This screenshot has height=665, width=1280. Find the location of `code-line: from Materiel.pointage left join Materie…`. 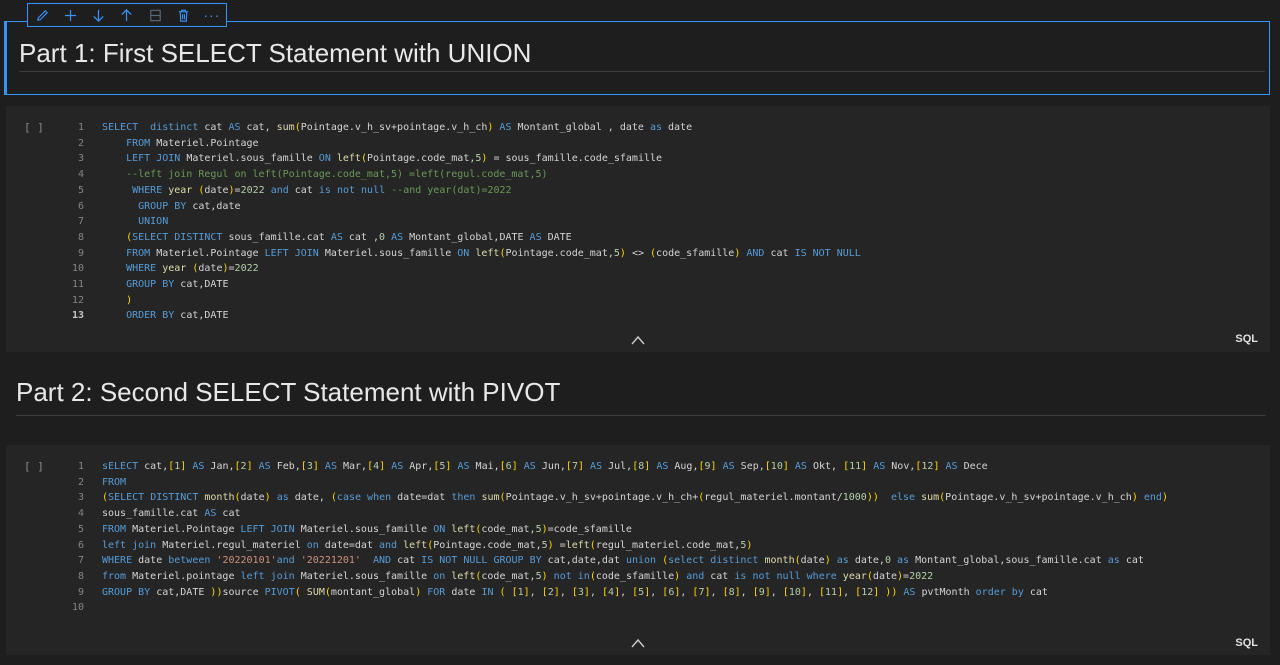

code-line: from Materiel.pointage left join Materie… is located at coordinates (683, 577).